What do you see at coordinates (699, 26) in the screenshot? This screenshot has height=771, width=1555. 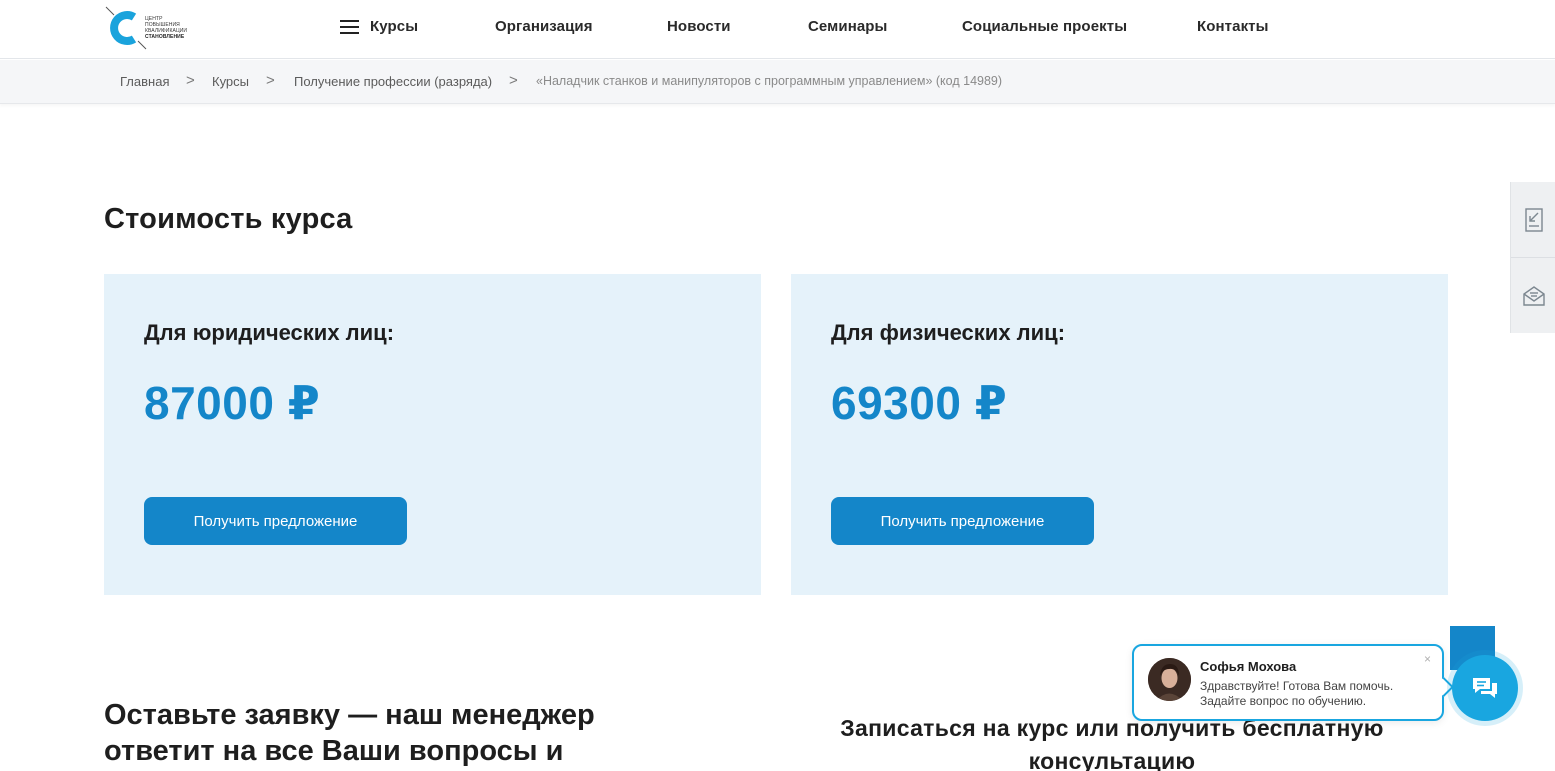 I see `nav-news: Новости` at bounding box center [699, 26].